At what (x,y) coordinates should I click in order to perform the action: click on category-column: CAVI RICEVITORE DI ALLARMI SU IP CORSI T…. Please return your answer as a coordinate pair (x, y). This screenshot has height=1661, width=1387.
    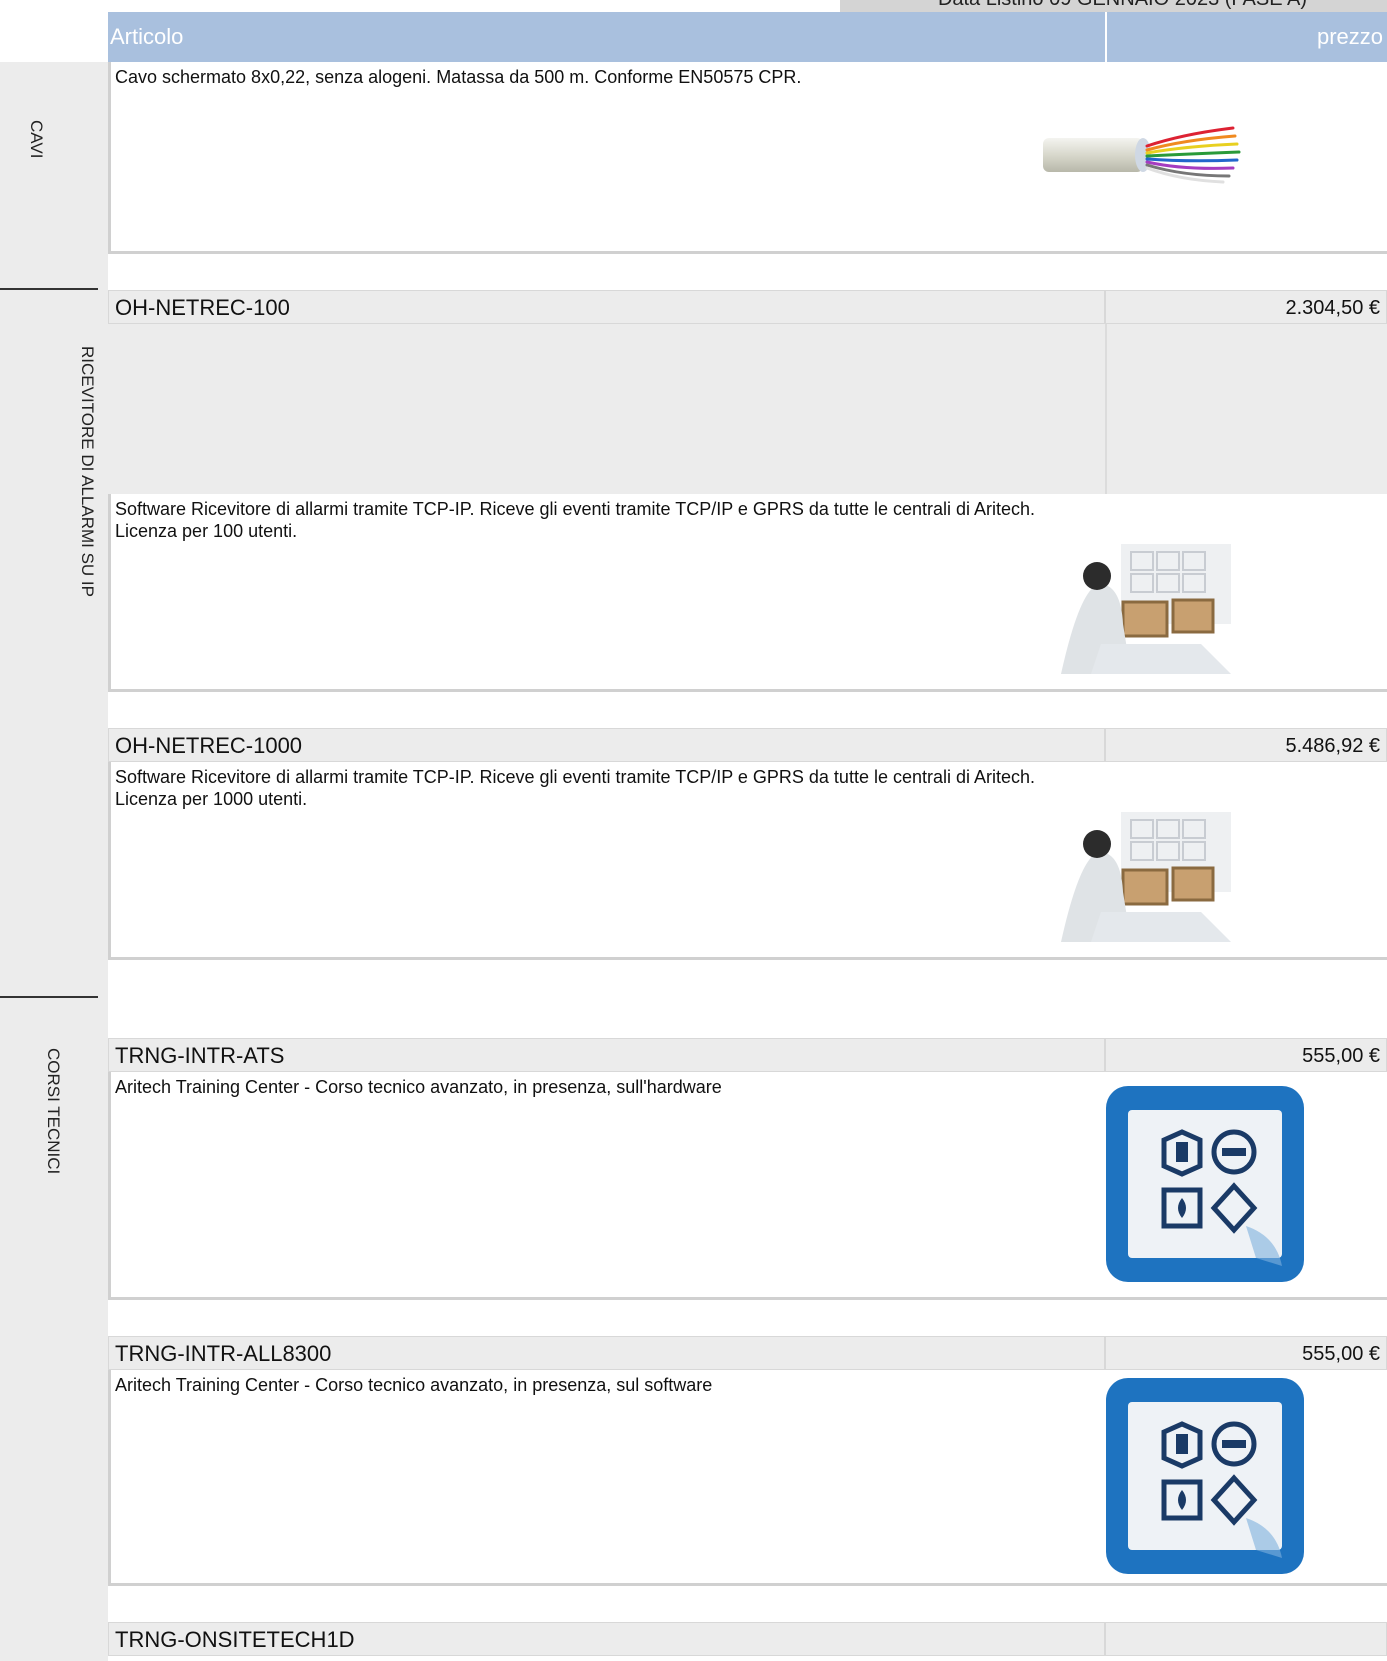
    Looking at the image, I should click on (54, 861).